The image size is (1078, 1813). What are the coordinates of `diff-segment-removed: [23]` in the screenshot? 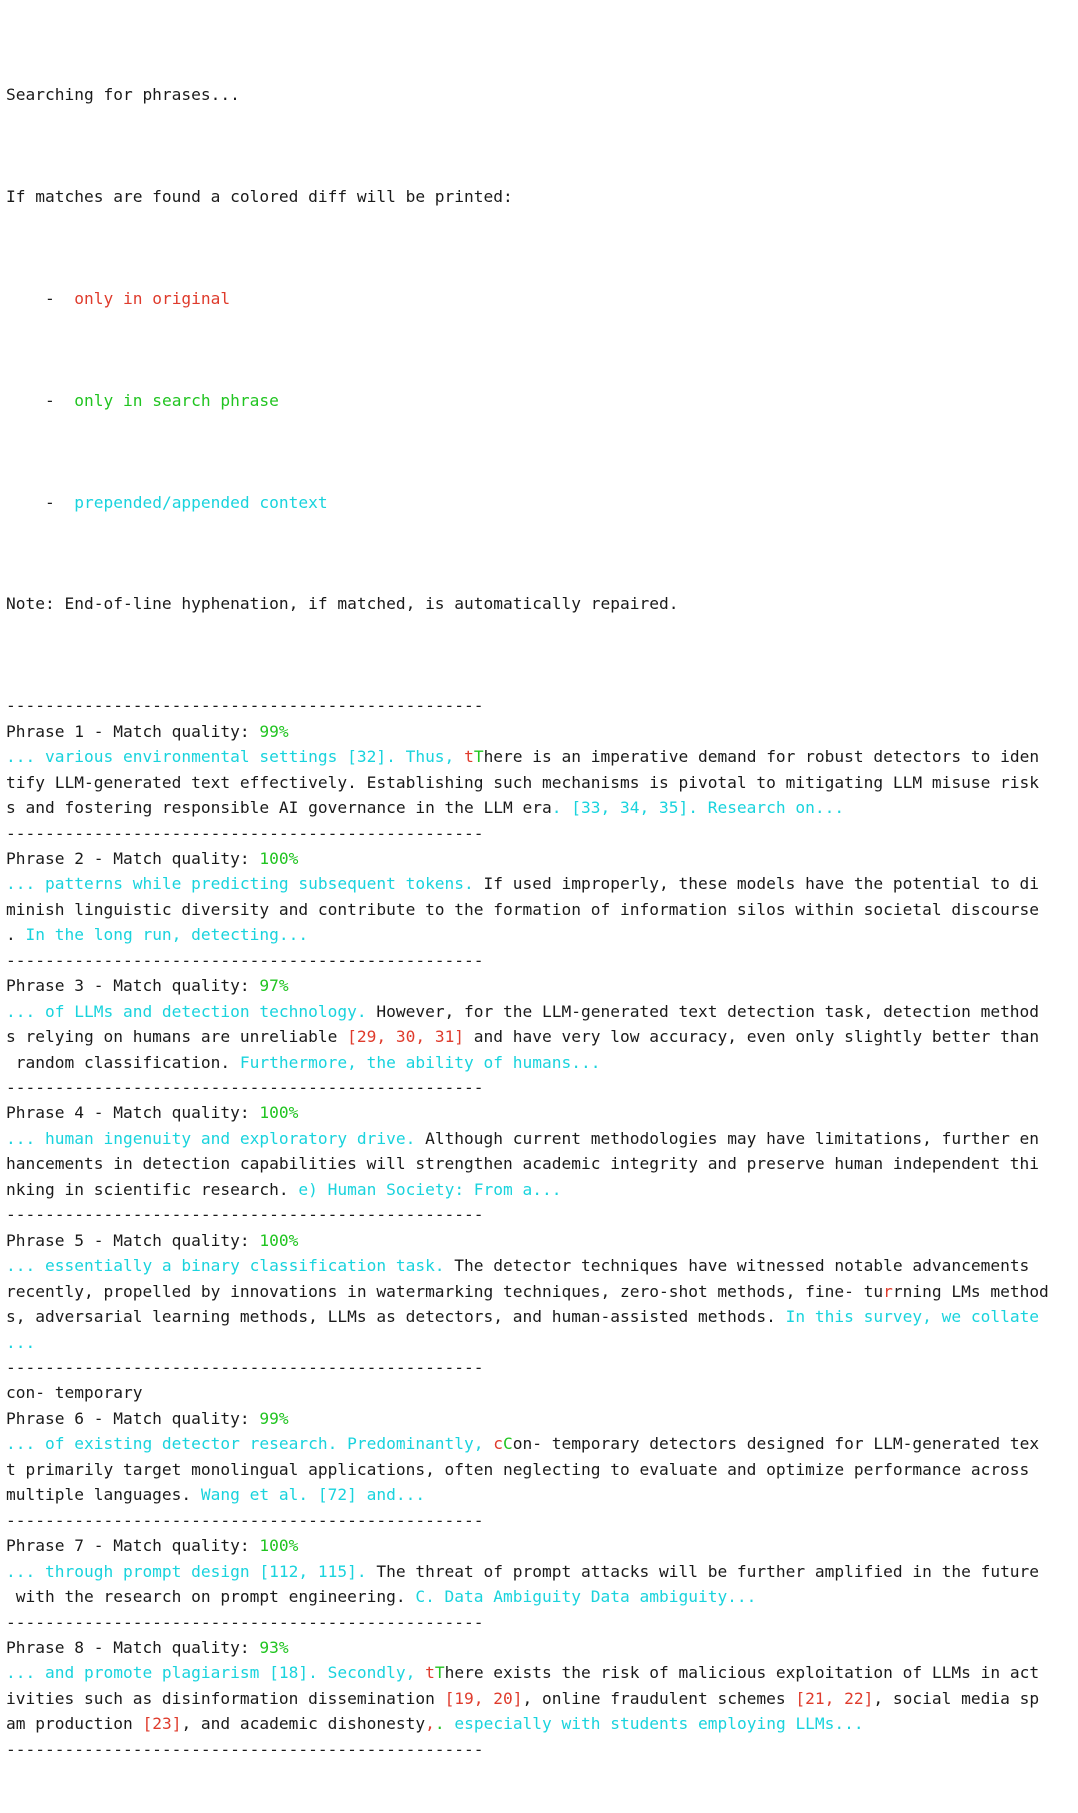 It's located at (162, 1724).